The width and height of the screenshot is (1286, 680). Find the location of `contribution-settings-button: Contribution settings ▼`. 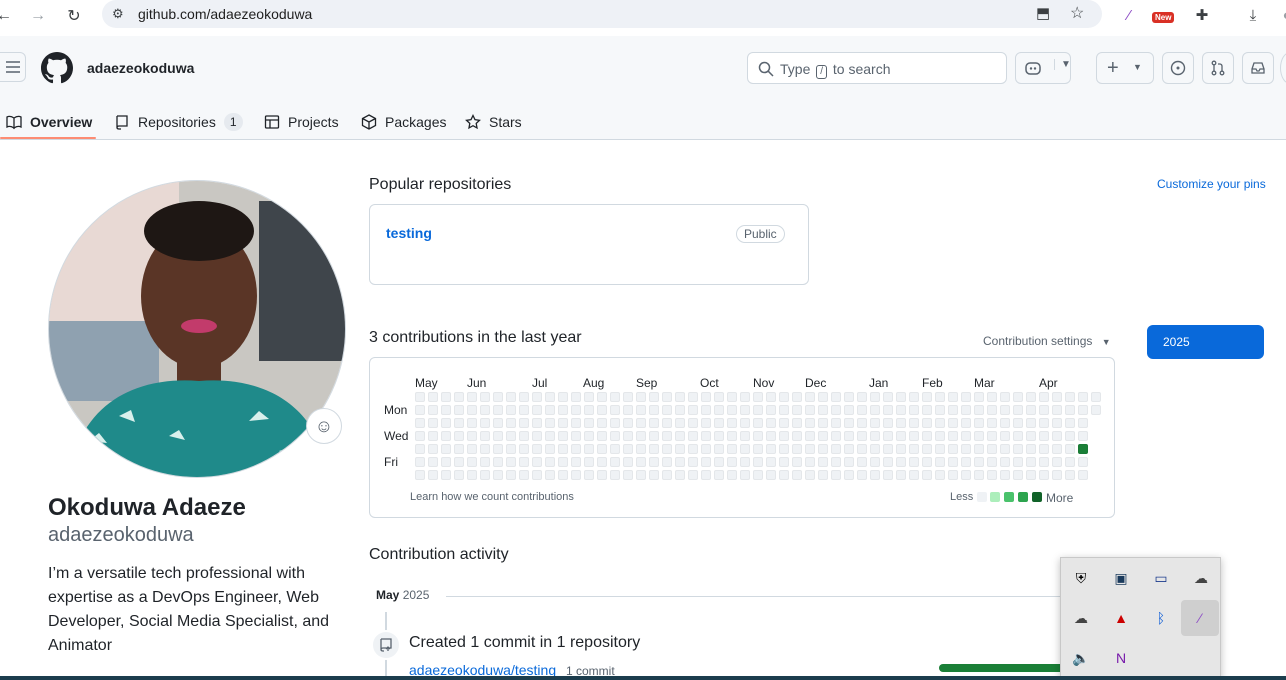

contribution-settings-button: Contribution settings ▼ is located at coordinates (1047, 341).